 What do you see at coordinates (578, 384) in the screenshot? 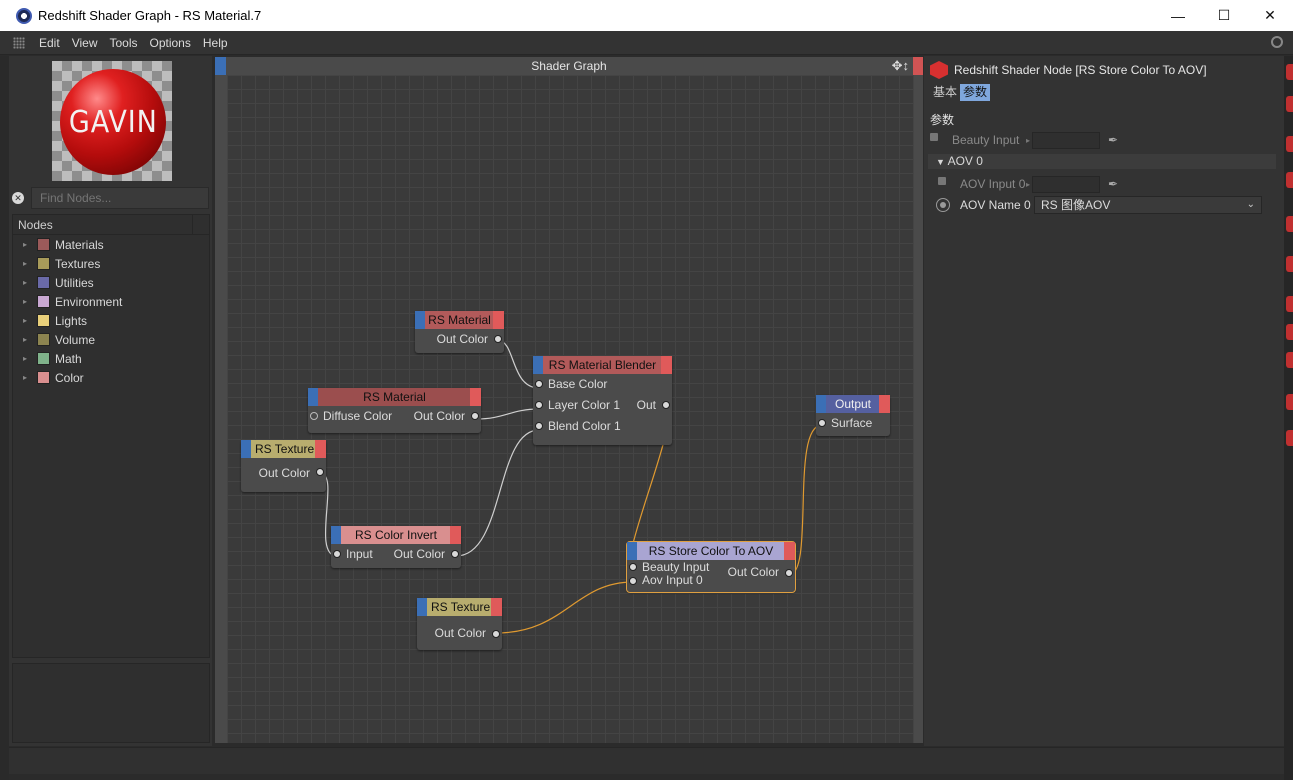
I see `port-label: Base Color` at bounding box center [578, 384].